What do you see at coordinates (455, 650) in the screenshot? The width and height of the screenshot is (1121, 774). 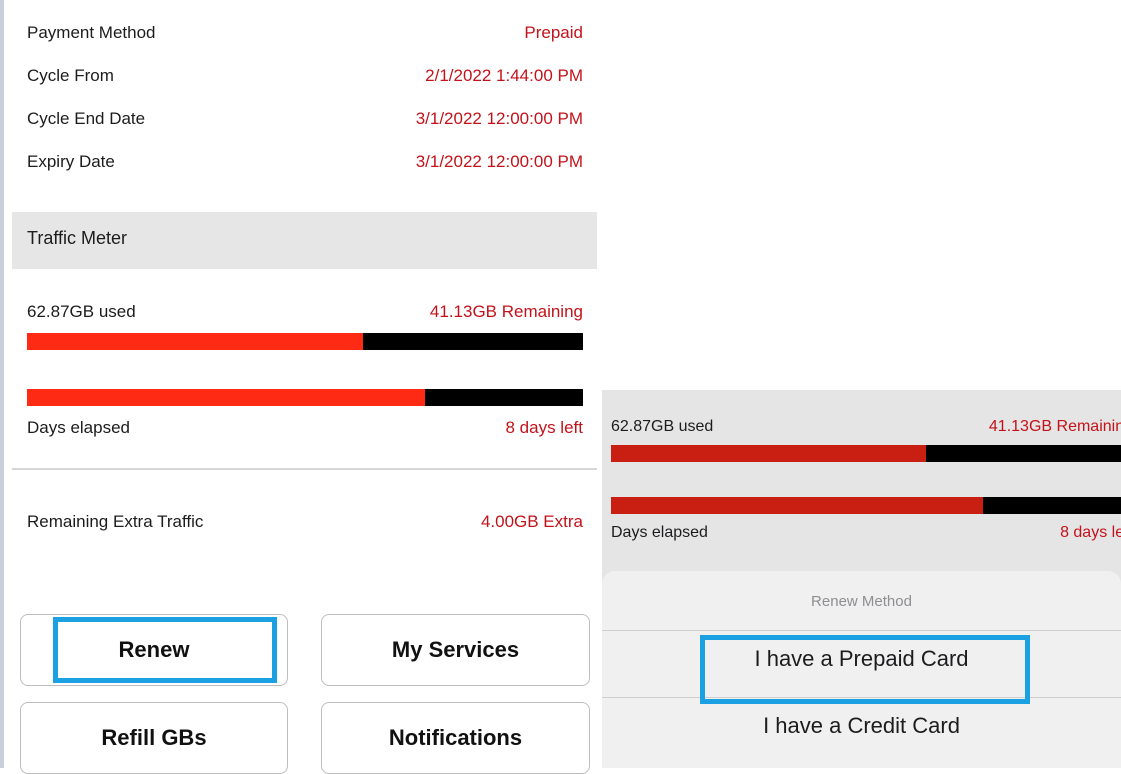 I see `my-services-button: My Services` at bounding box center [455, 650].